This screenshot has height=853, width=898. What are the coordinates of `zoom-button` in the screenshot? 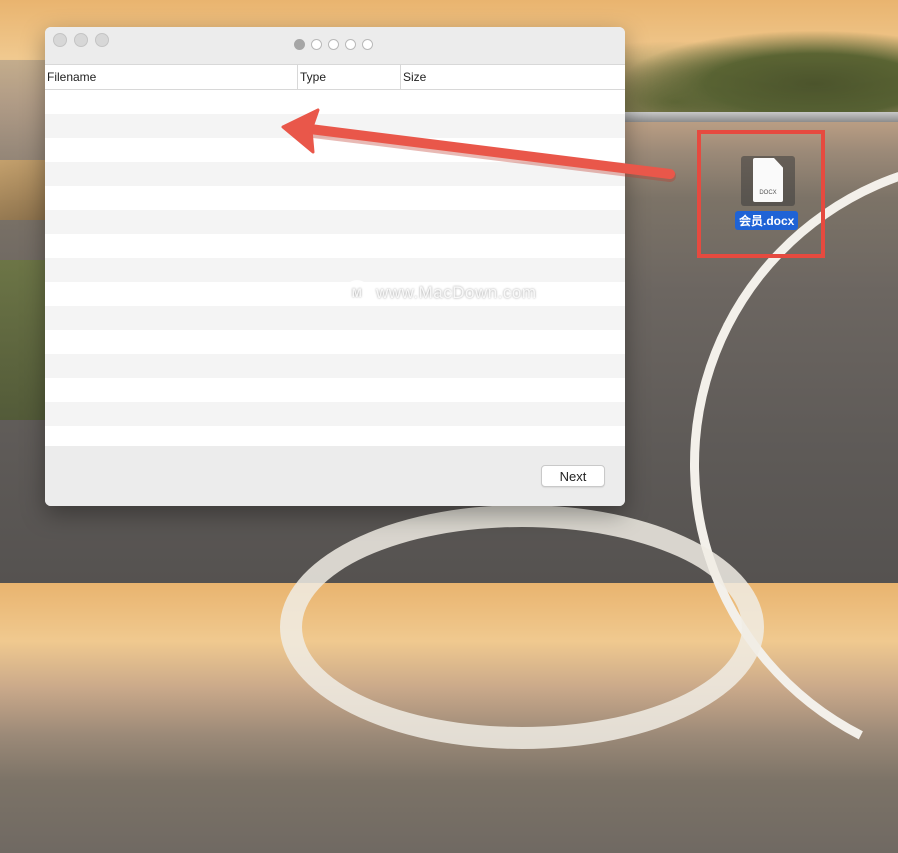 It's located at (102, 40).